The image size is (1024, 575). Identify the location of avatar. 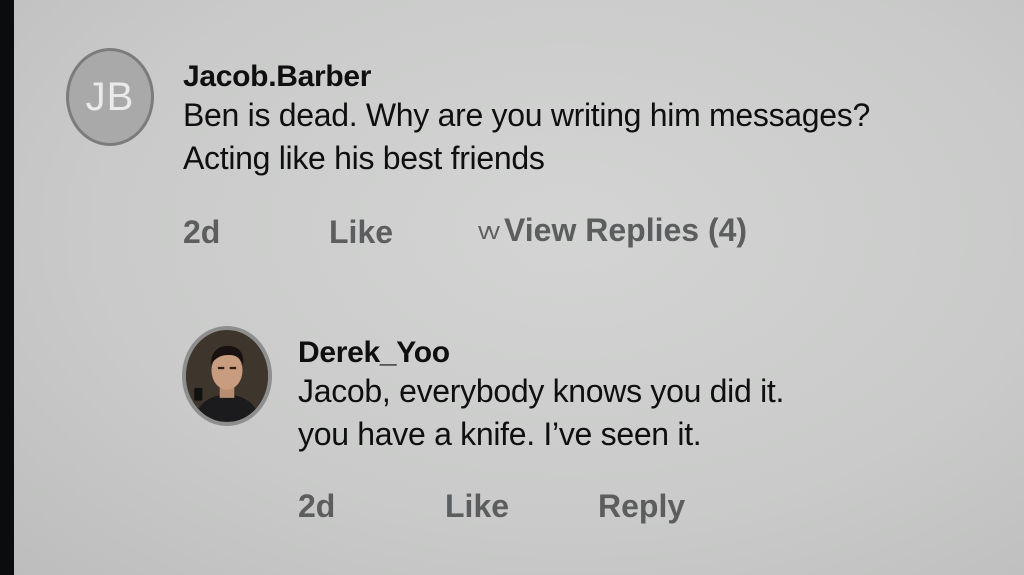
(227, 376).